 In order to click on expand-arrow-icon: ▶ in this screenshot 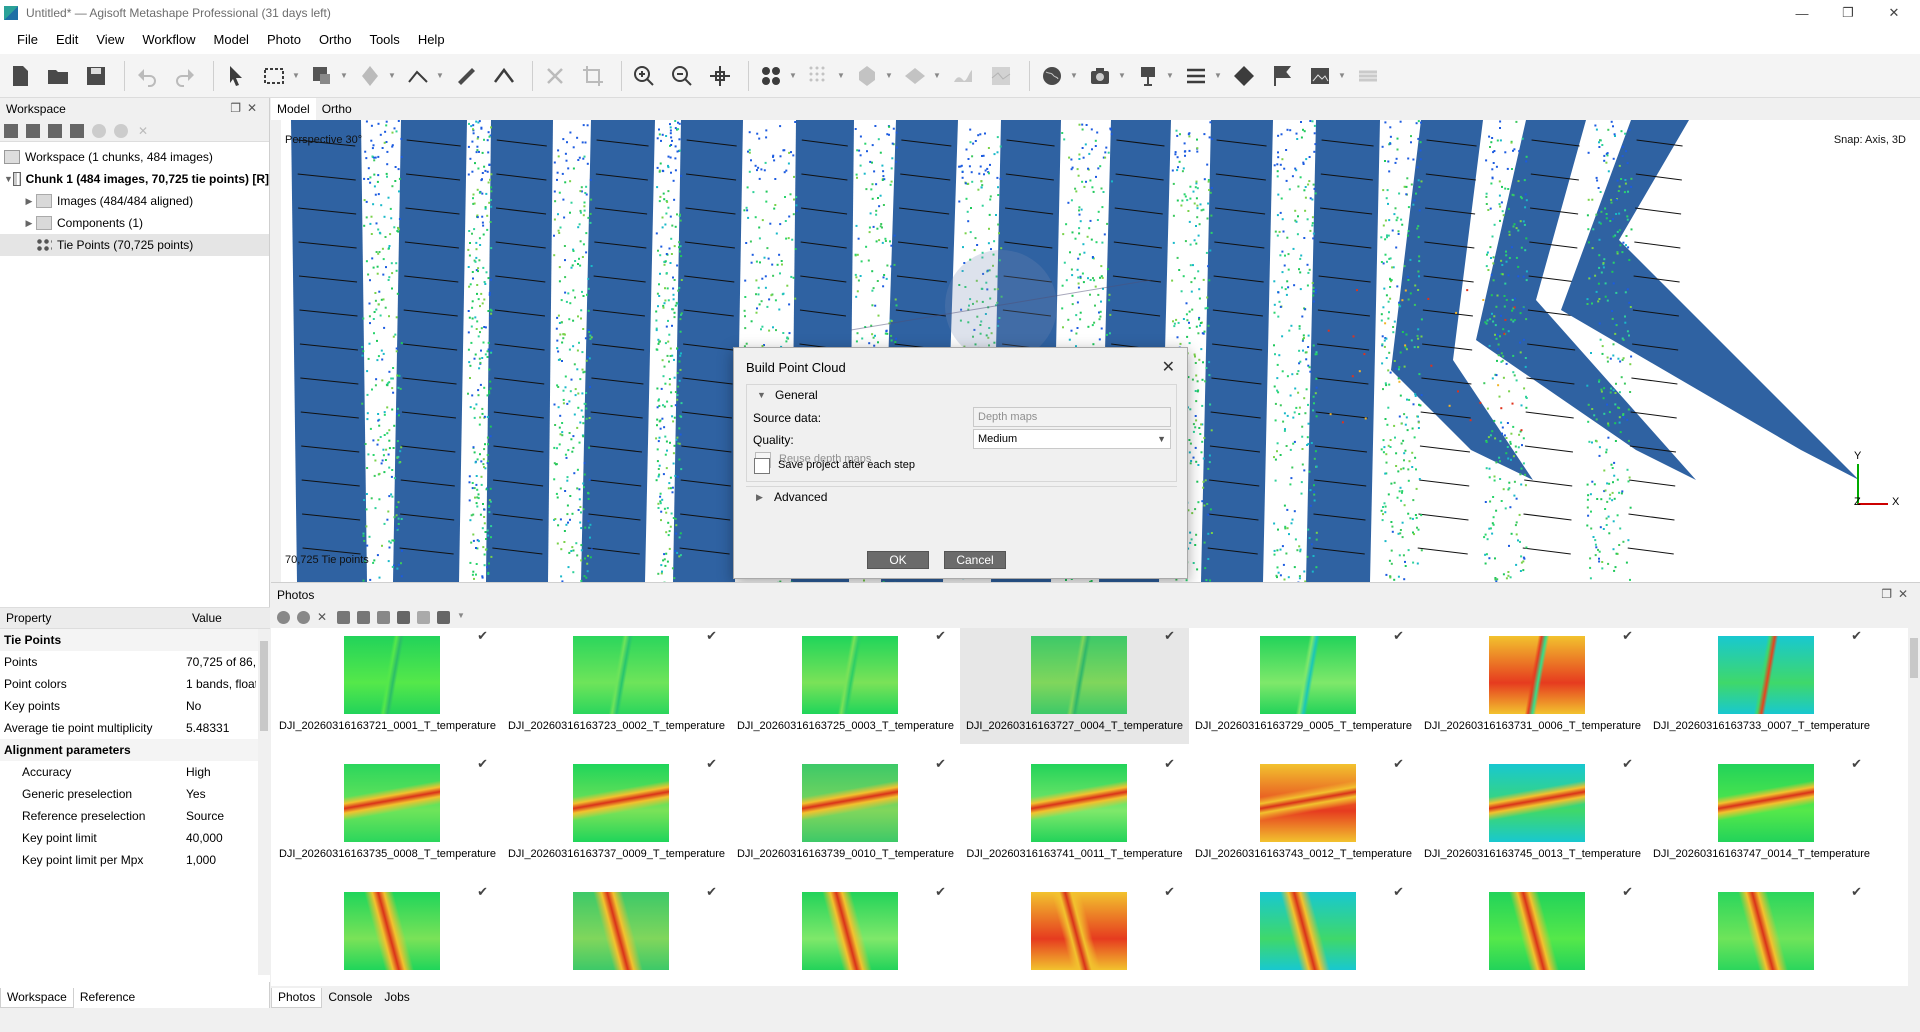, I will do `click(29, 201)`.